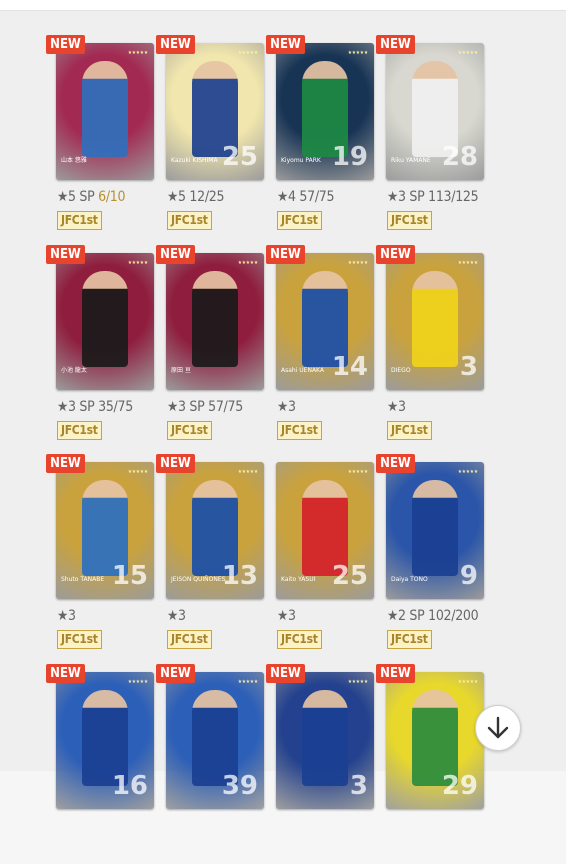  What do you see at coordinates (129, 576) in the screenshot?
I see `shirt-number: 15` at bounding box center [129, 576].